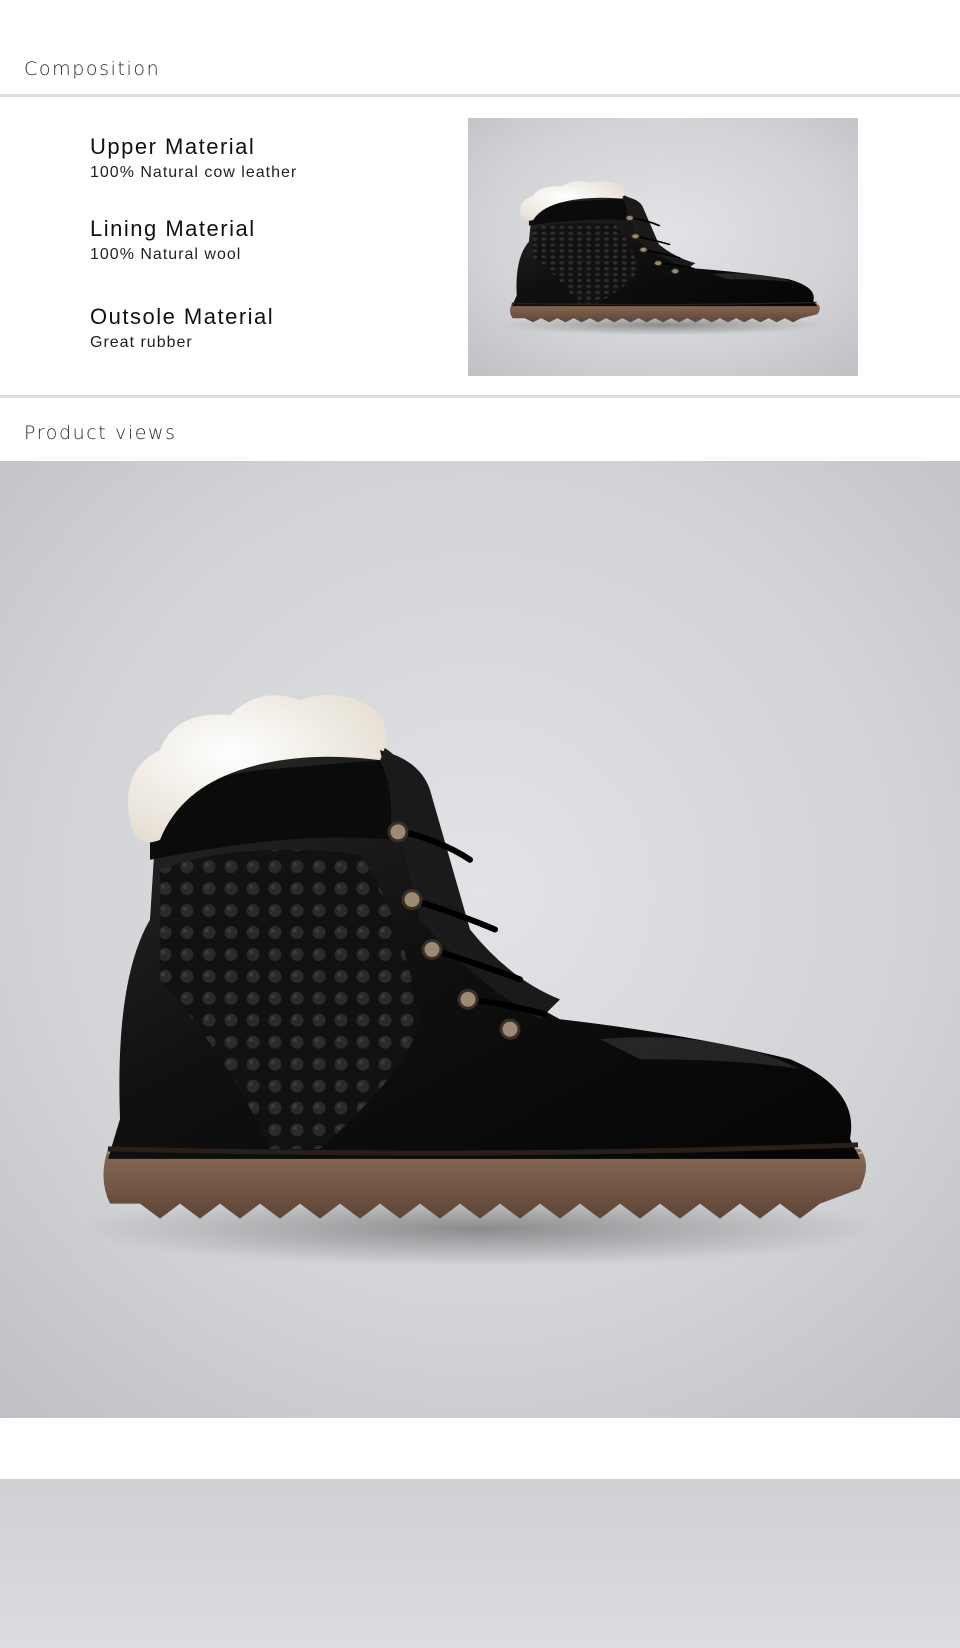 Image resolution: width=960 pixels, height=1648 pixels. Describe the element at coordinates (141, 342) in the screenshot. I see `material-outsole-value: Great rubber` at that location.